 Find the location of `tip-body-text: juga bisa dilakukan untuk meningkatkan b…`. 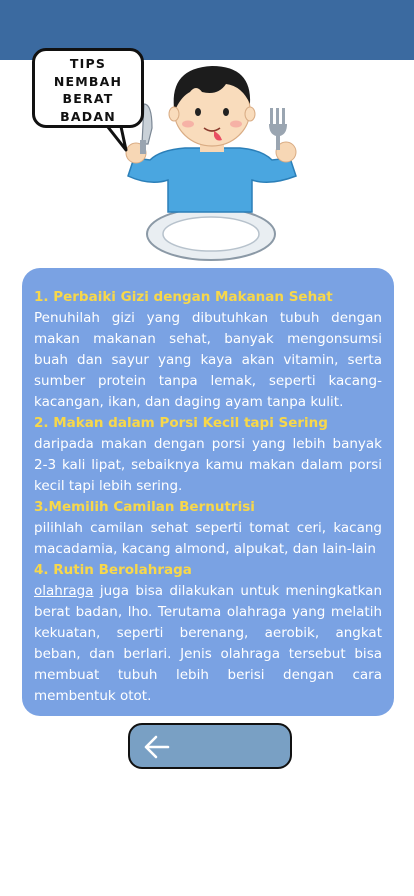

tip-body-text: juga bisa dilakukan untuk meningkatkan b… is located at coordinates (208, 643).